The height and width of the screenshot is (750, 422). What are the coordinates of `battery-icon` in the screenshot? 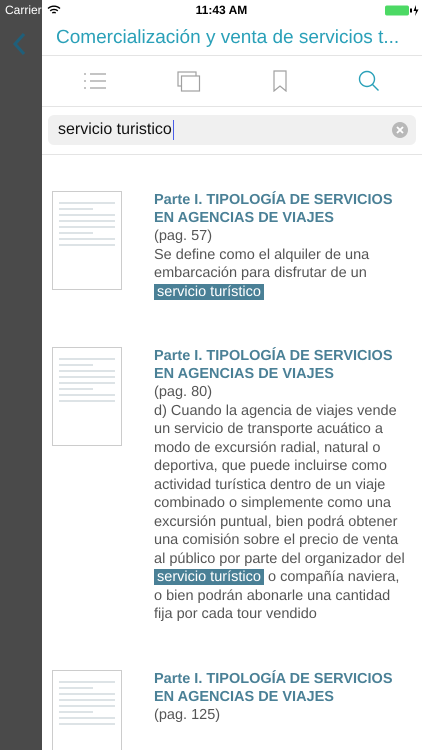 It's located at (402, 10).